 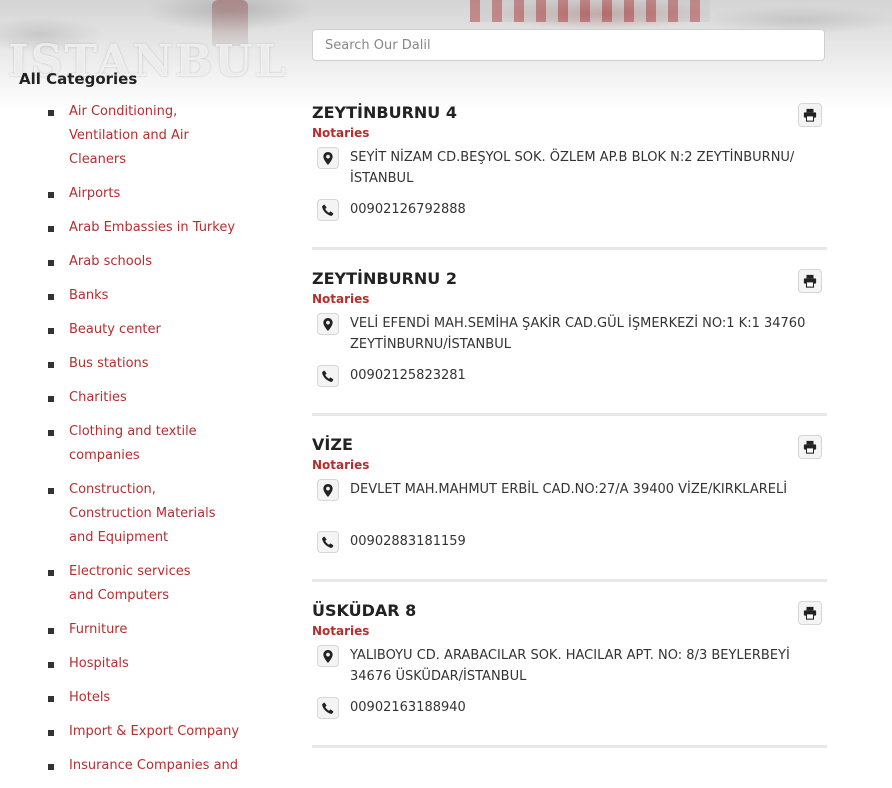 I want to click on category-link: Airports, so click(x=159, y=194).